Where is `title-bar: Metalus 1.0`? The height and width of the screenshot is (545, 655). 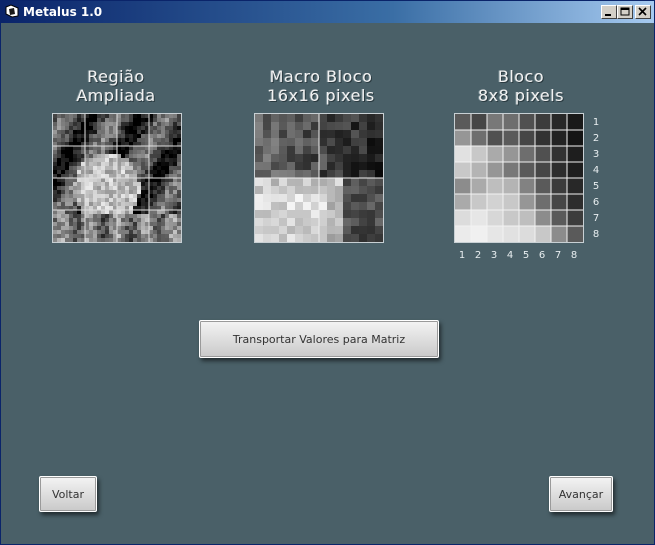 title-bar: Metalus 1.0 is located at coordinates (327, 12).